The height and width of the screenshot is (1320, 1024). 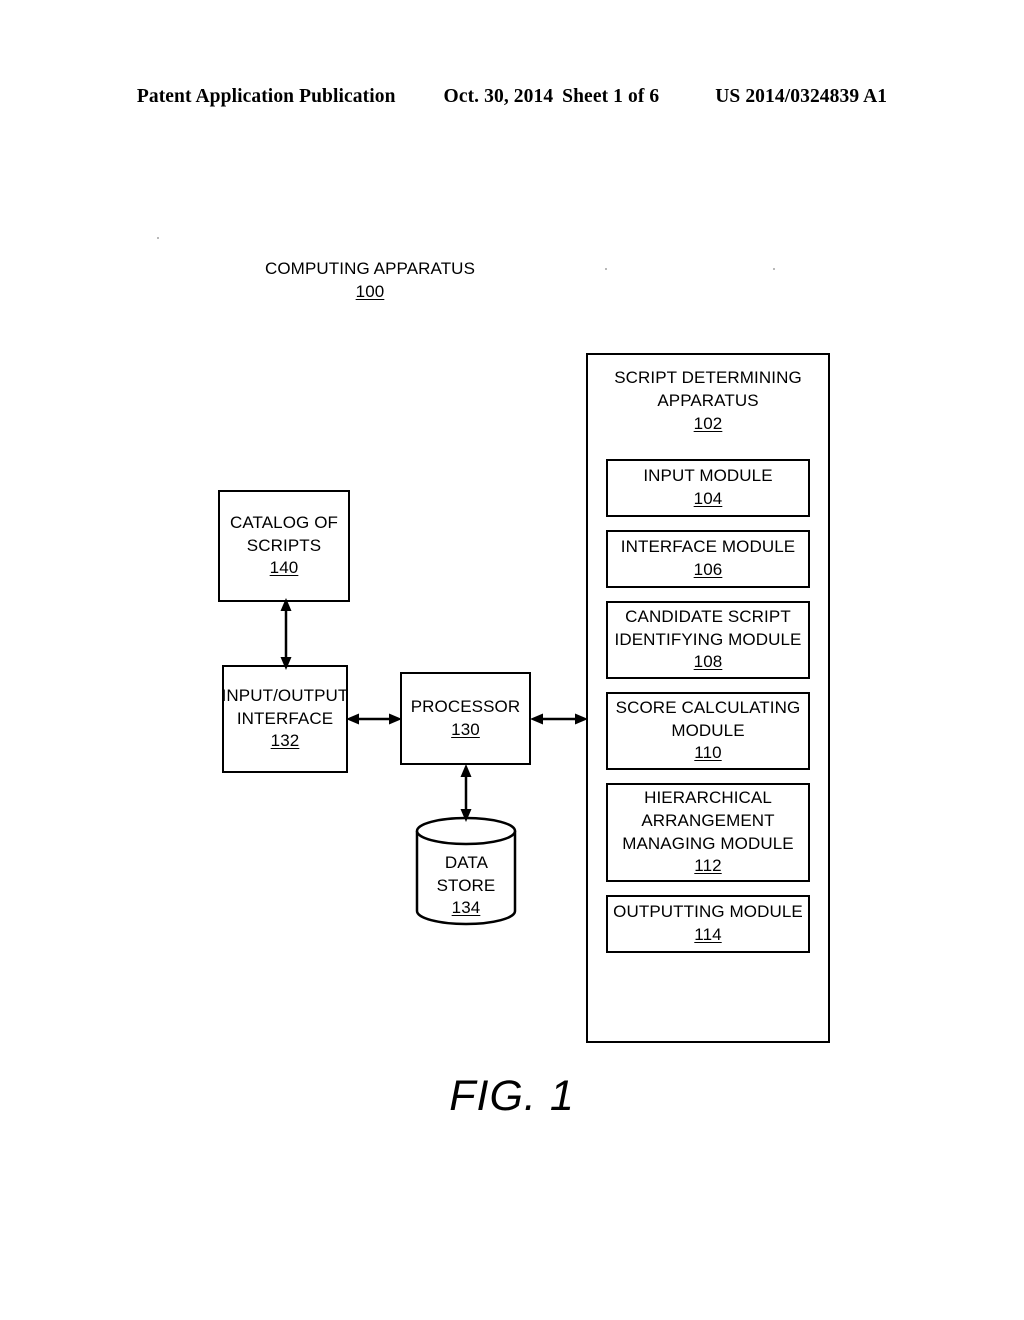 I want to click on data-store-label: DATA STORE 134, so click(x=466, y=886).